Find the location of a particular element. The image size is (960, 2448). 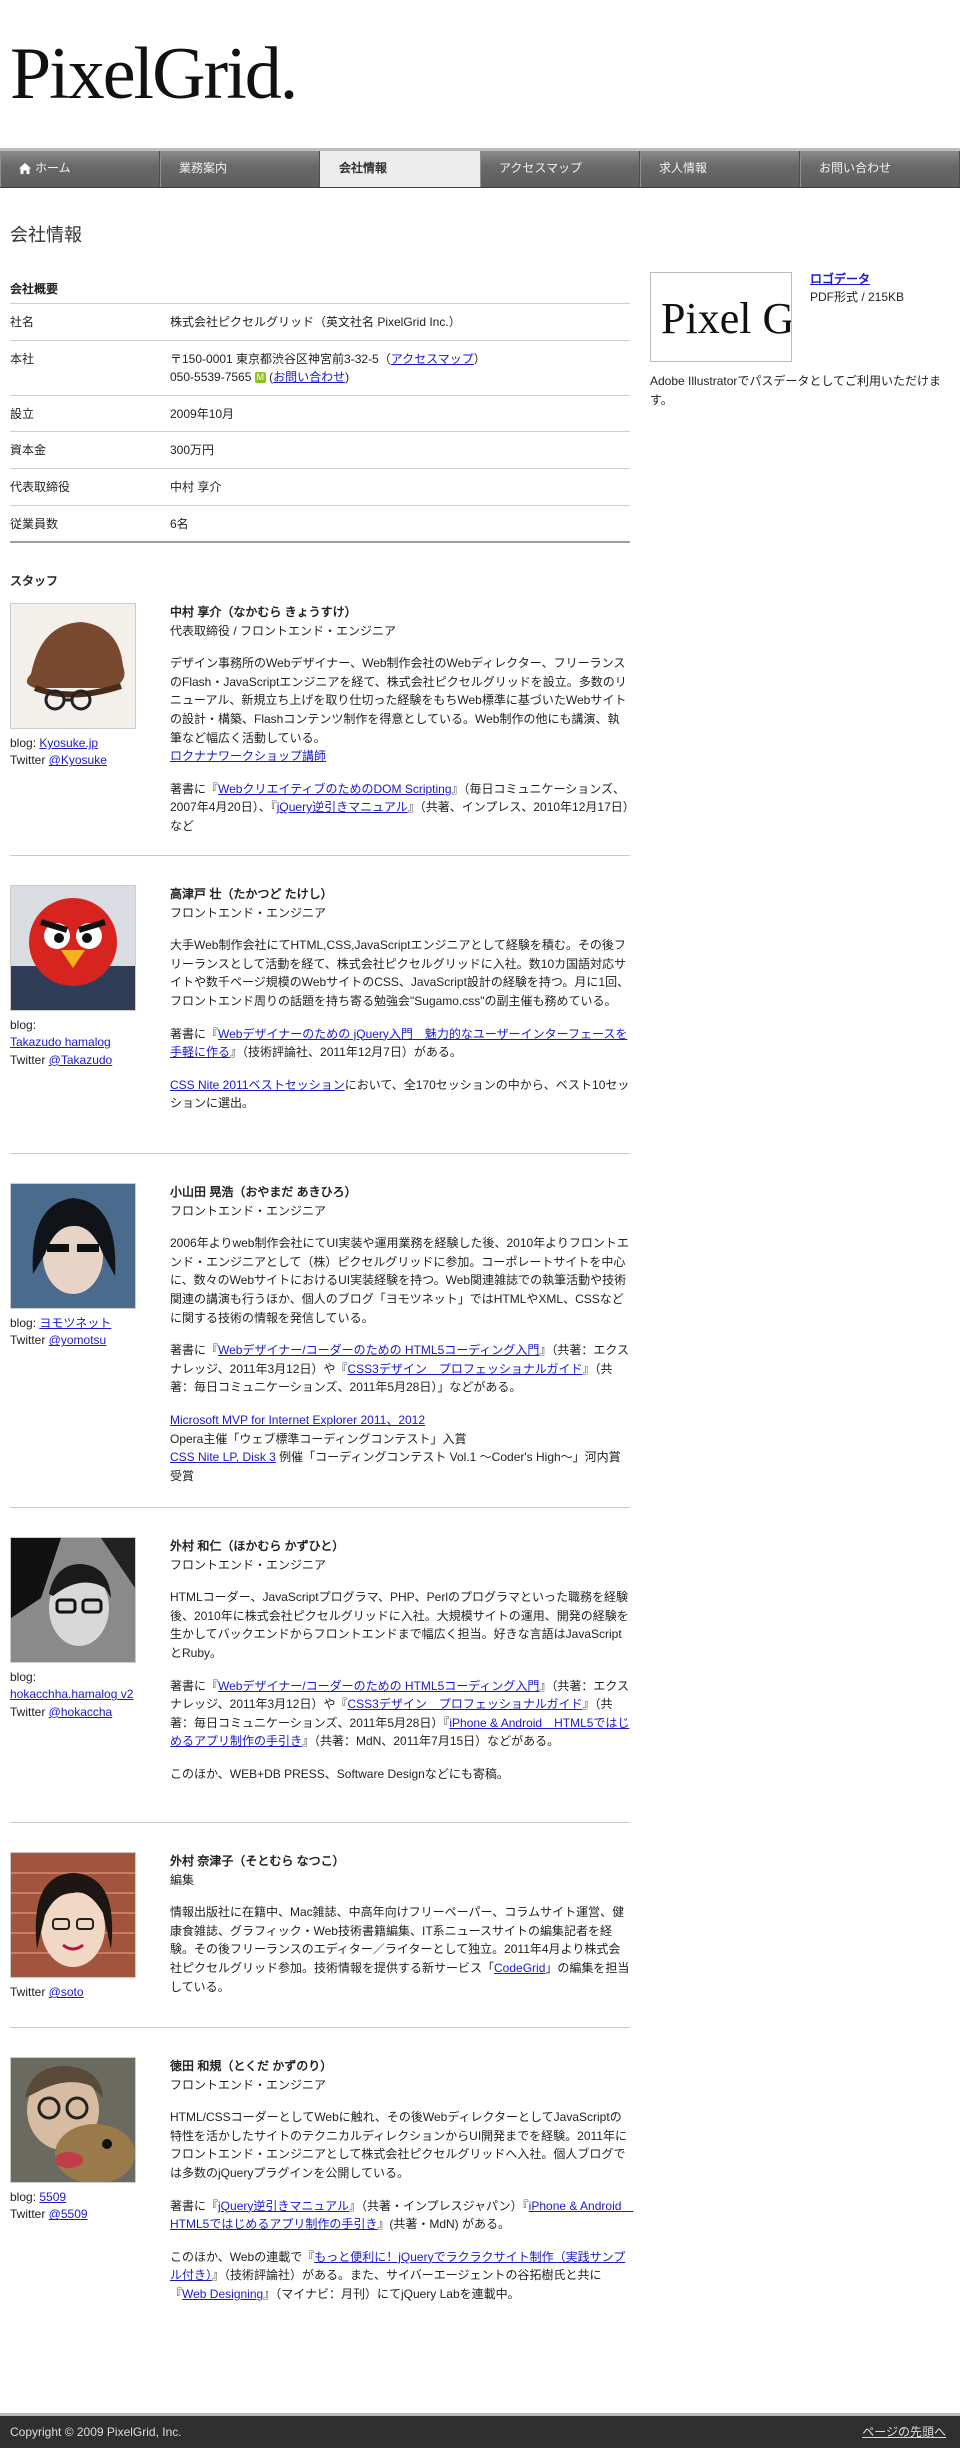

logo-thumbnail: Pixel G is located at coordinates (721, 317).